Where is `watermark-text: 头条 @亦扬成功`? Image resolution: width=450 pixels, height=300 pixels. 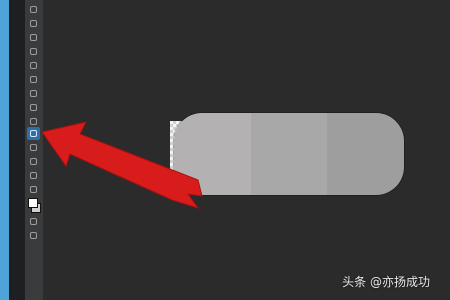 watermark-text: 头条 @亦扬成功 is located at coordinates (386, 282).